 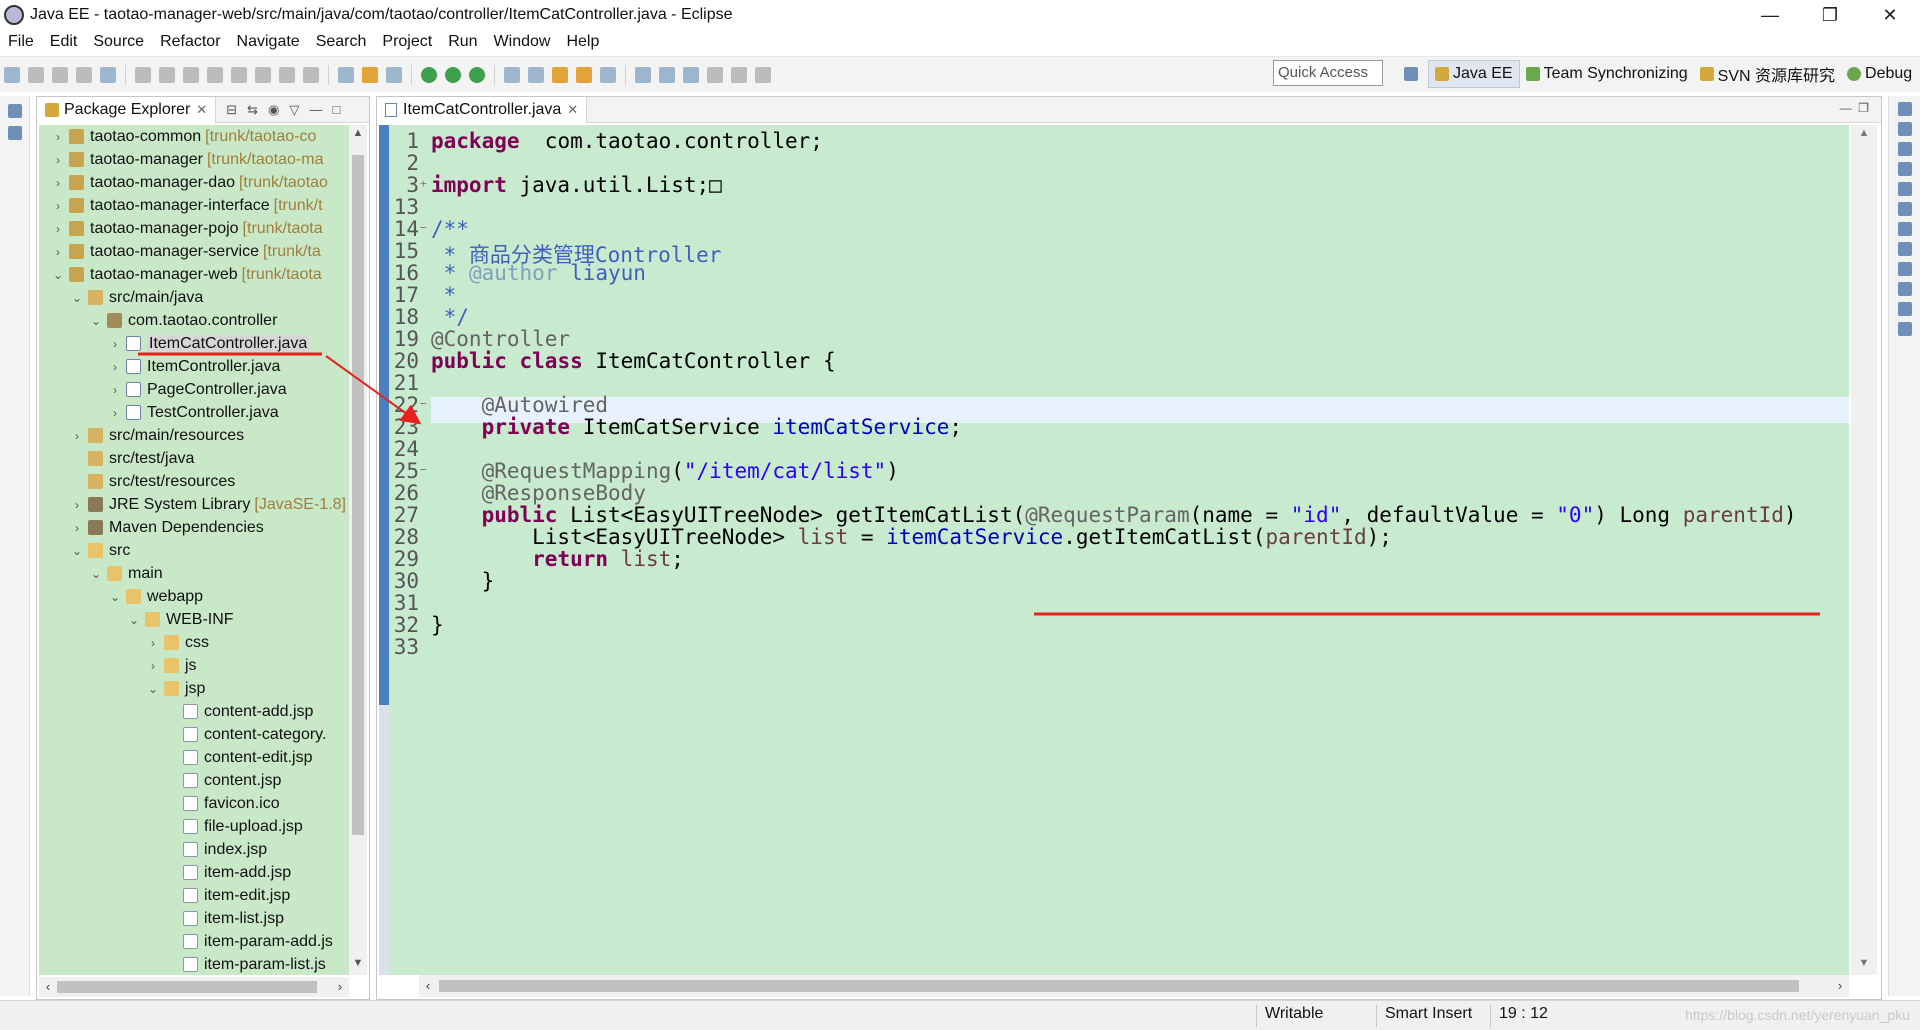 What do you see at coordinates (763, 74) in the screenshot?
I see `forward-icon` at bounding box center [763, 74].